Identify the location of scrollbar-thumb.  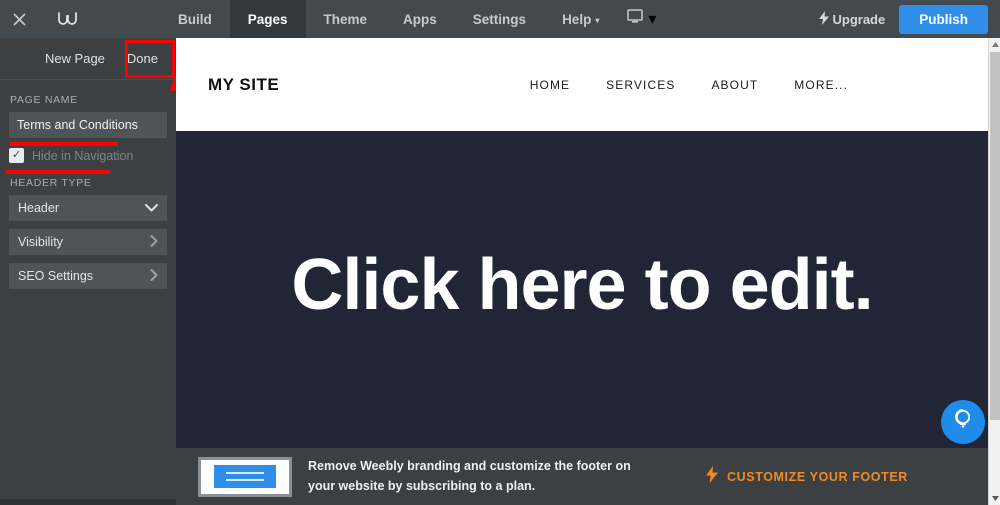
(995, 236).